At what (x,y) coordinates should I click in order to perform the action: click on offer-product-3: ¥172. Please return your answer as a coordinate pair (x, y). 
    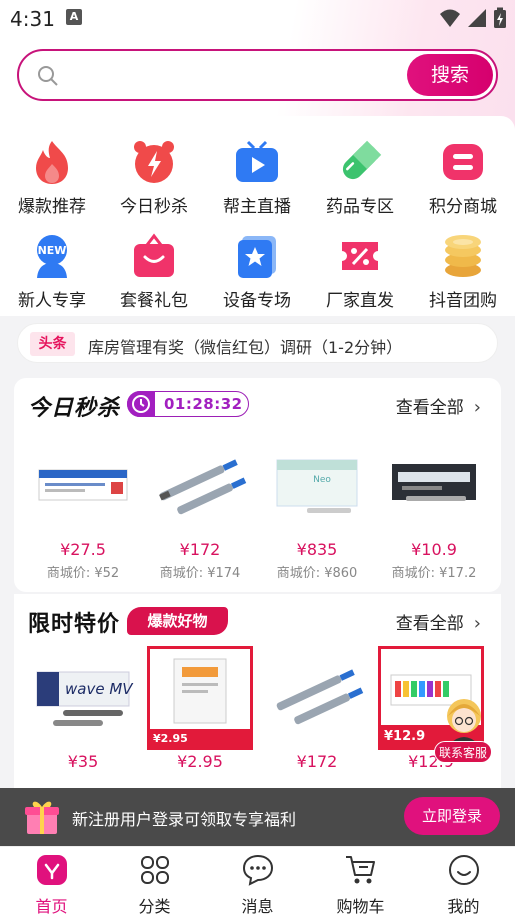
    Looking at the image, I should click on (317, 708).